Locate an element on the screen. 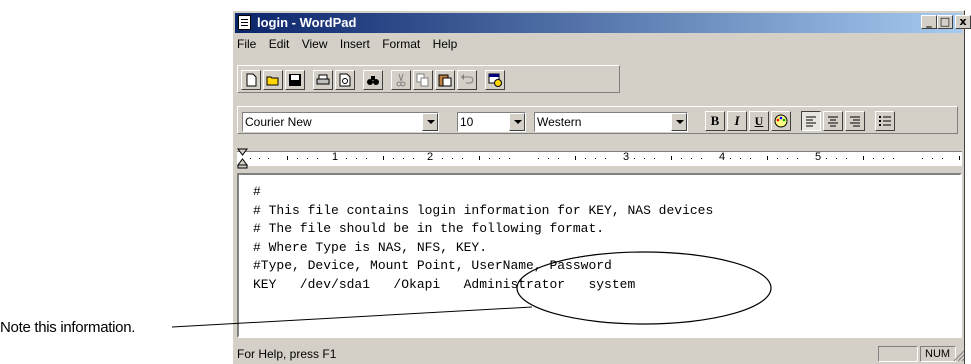 This screenshot has height=364, width=971. undo-arrow-icon is located at coordinates (467, 79).